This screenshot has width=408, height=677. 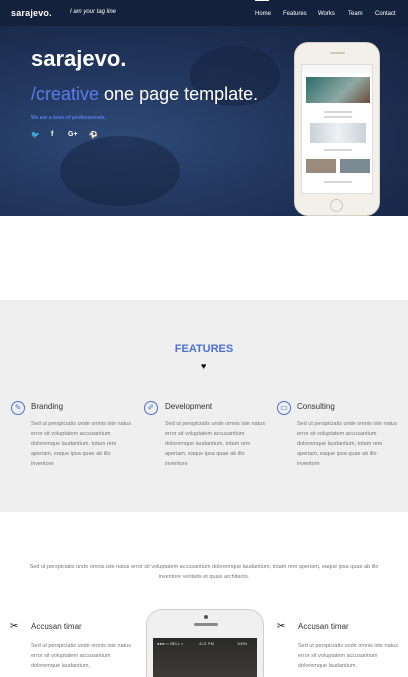 I want to click on hero-subtitle-rest: one page template., so click(x=179, y=94).